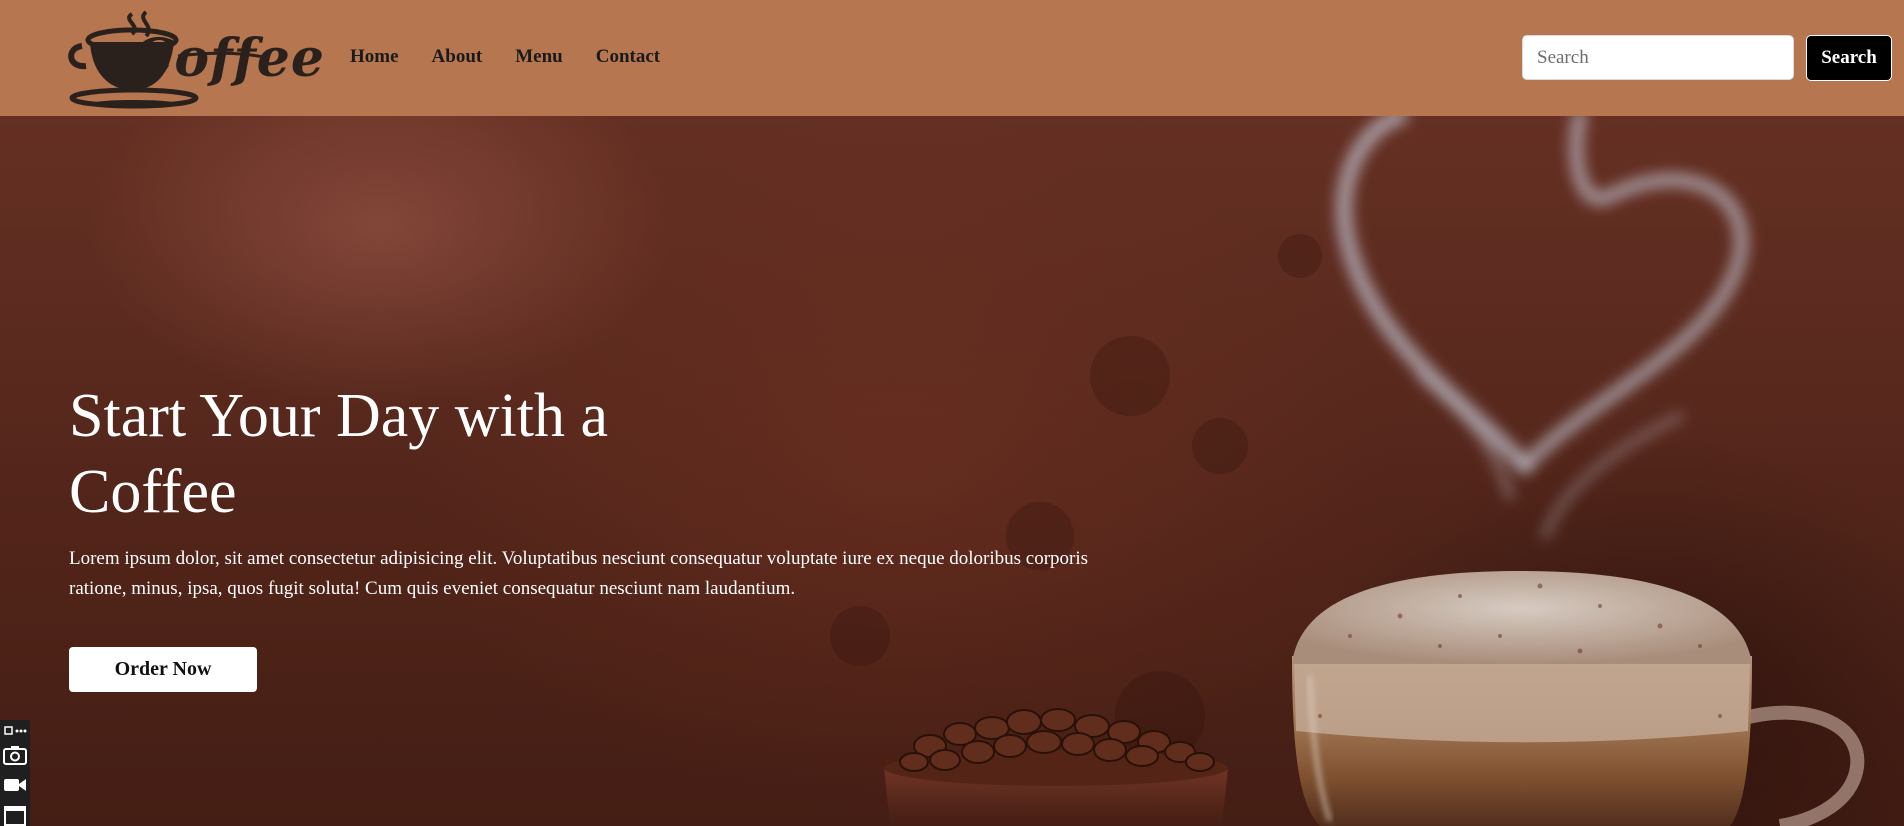 This screenshot has width=1904, height=826. I want to click on order-now-button: Order Now, so click(163, 669).